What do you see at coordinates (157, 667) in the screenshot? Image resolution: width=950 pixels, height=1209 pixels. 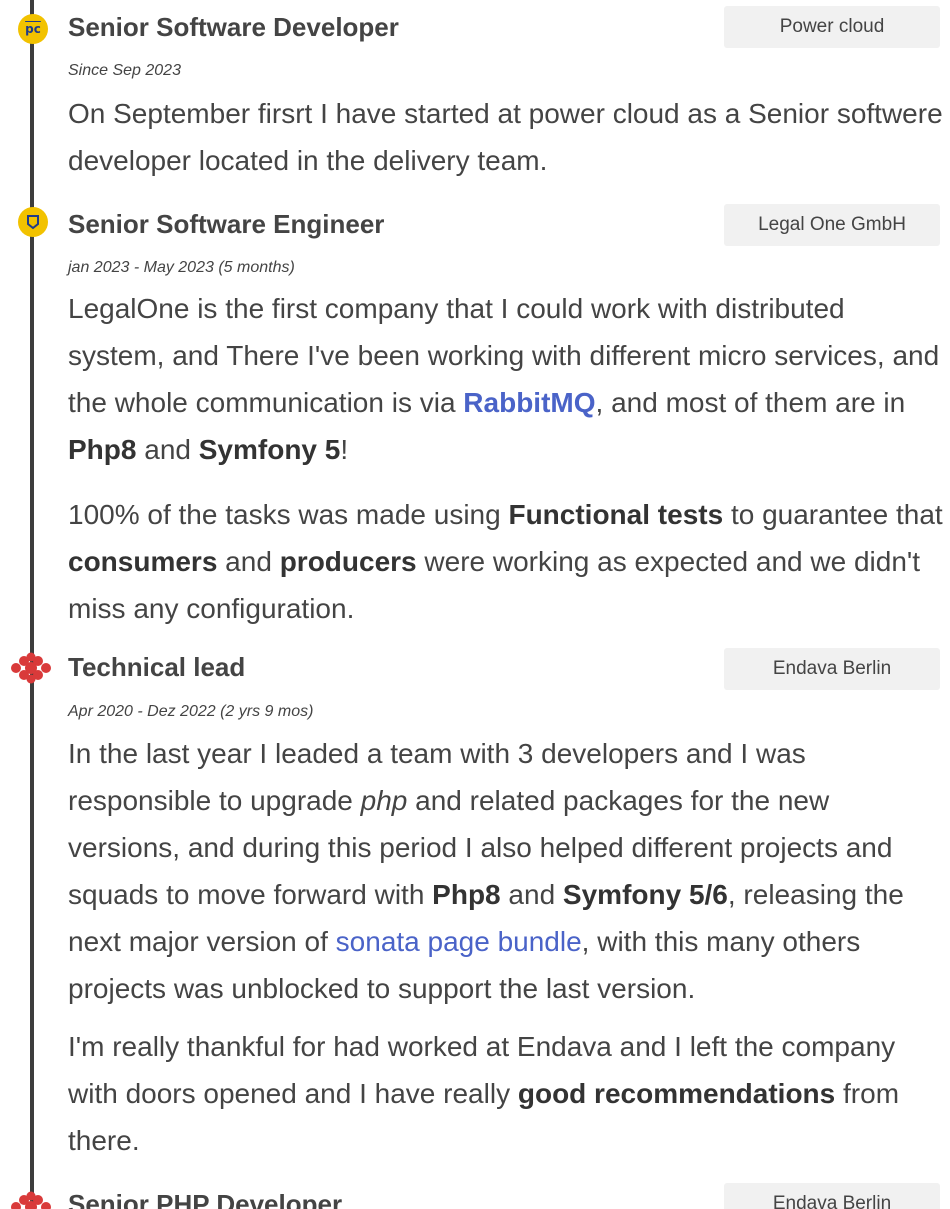 I see `job-title: Technical lead` at bounding box center [157, 667].